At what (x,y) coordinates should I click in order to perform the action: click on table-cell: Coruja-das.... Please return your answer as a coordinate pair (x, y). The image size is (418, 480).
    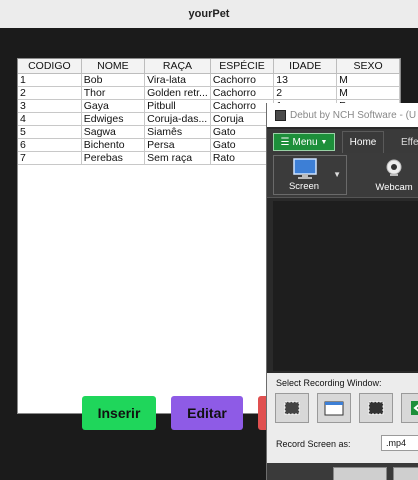
    Looking at the image, I should click on (177, 119).